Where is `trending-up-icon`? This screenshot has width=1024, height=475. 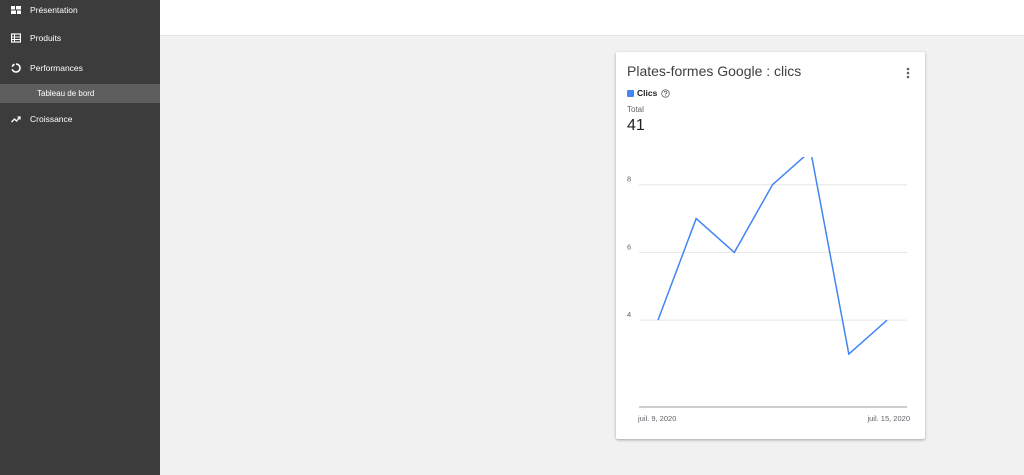 trending-up-icon is located at coordinates (16, 119).